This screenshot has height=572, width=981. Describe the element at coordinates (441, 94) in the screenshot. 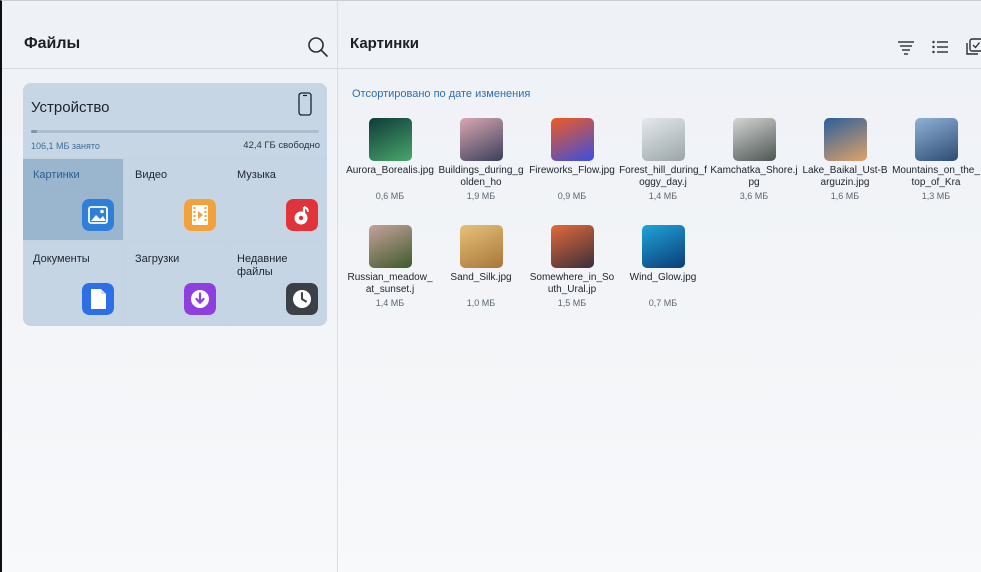

I see `sort-order-label: Отсортировано по дате изменения` at that location.